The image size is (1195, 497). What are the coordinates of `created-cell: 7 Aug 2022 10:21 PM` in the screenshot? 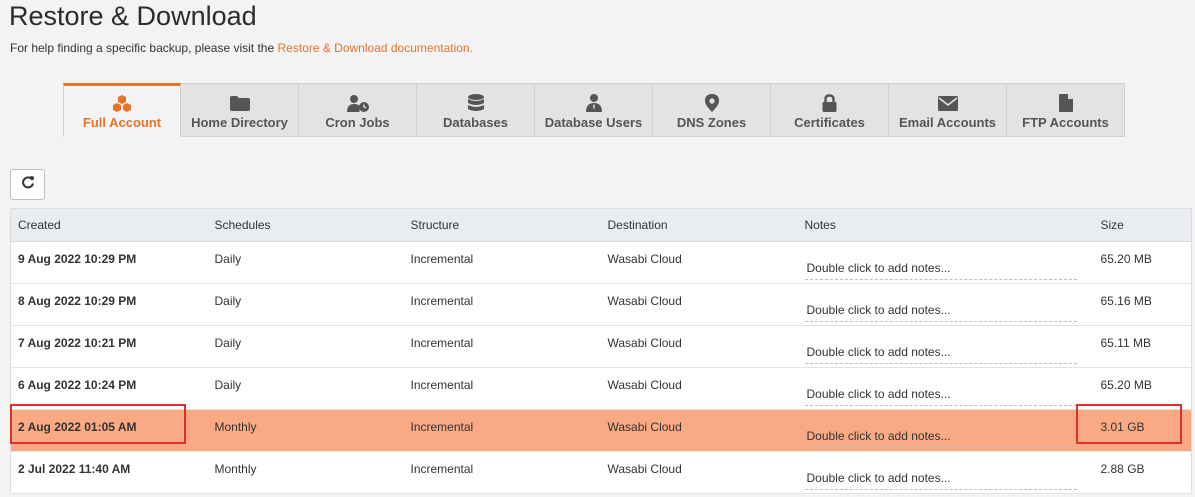 It's located at (77, 342).